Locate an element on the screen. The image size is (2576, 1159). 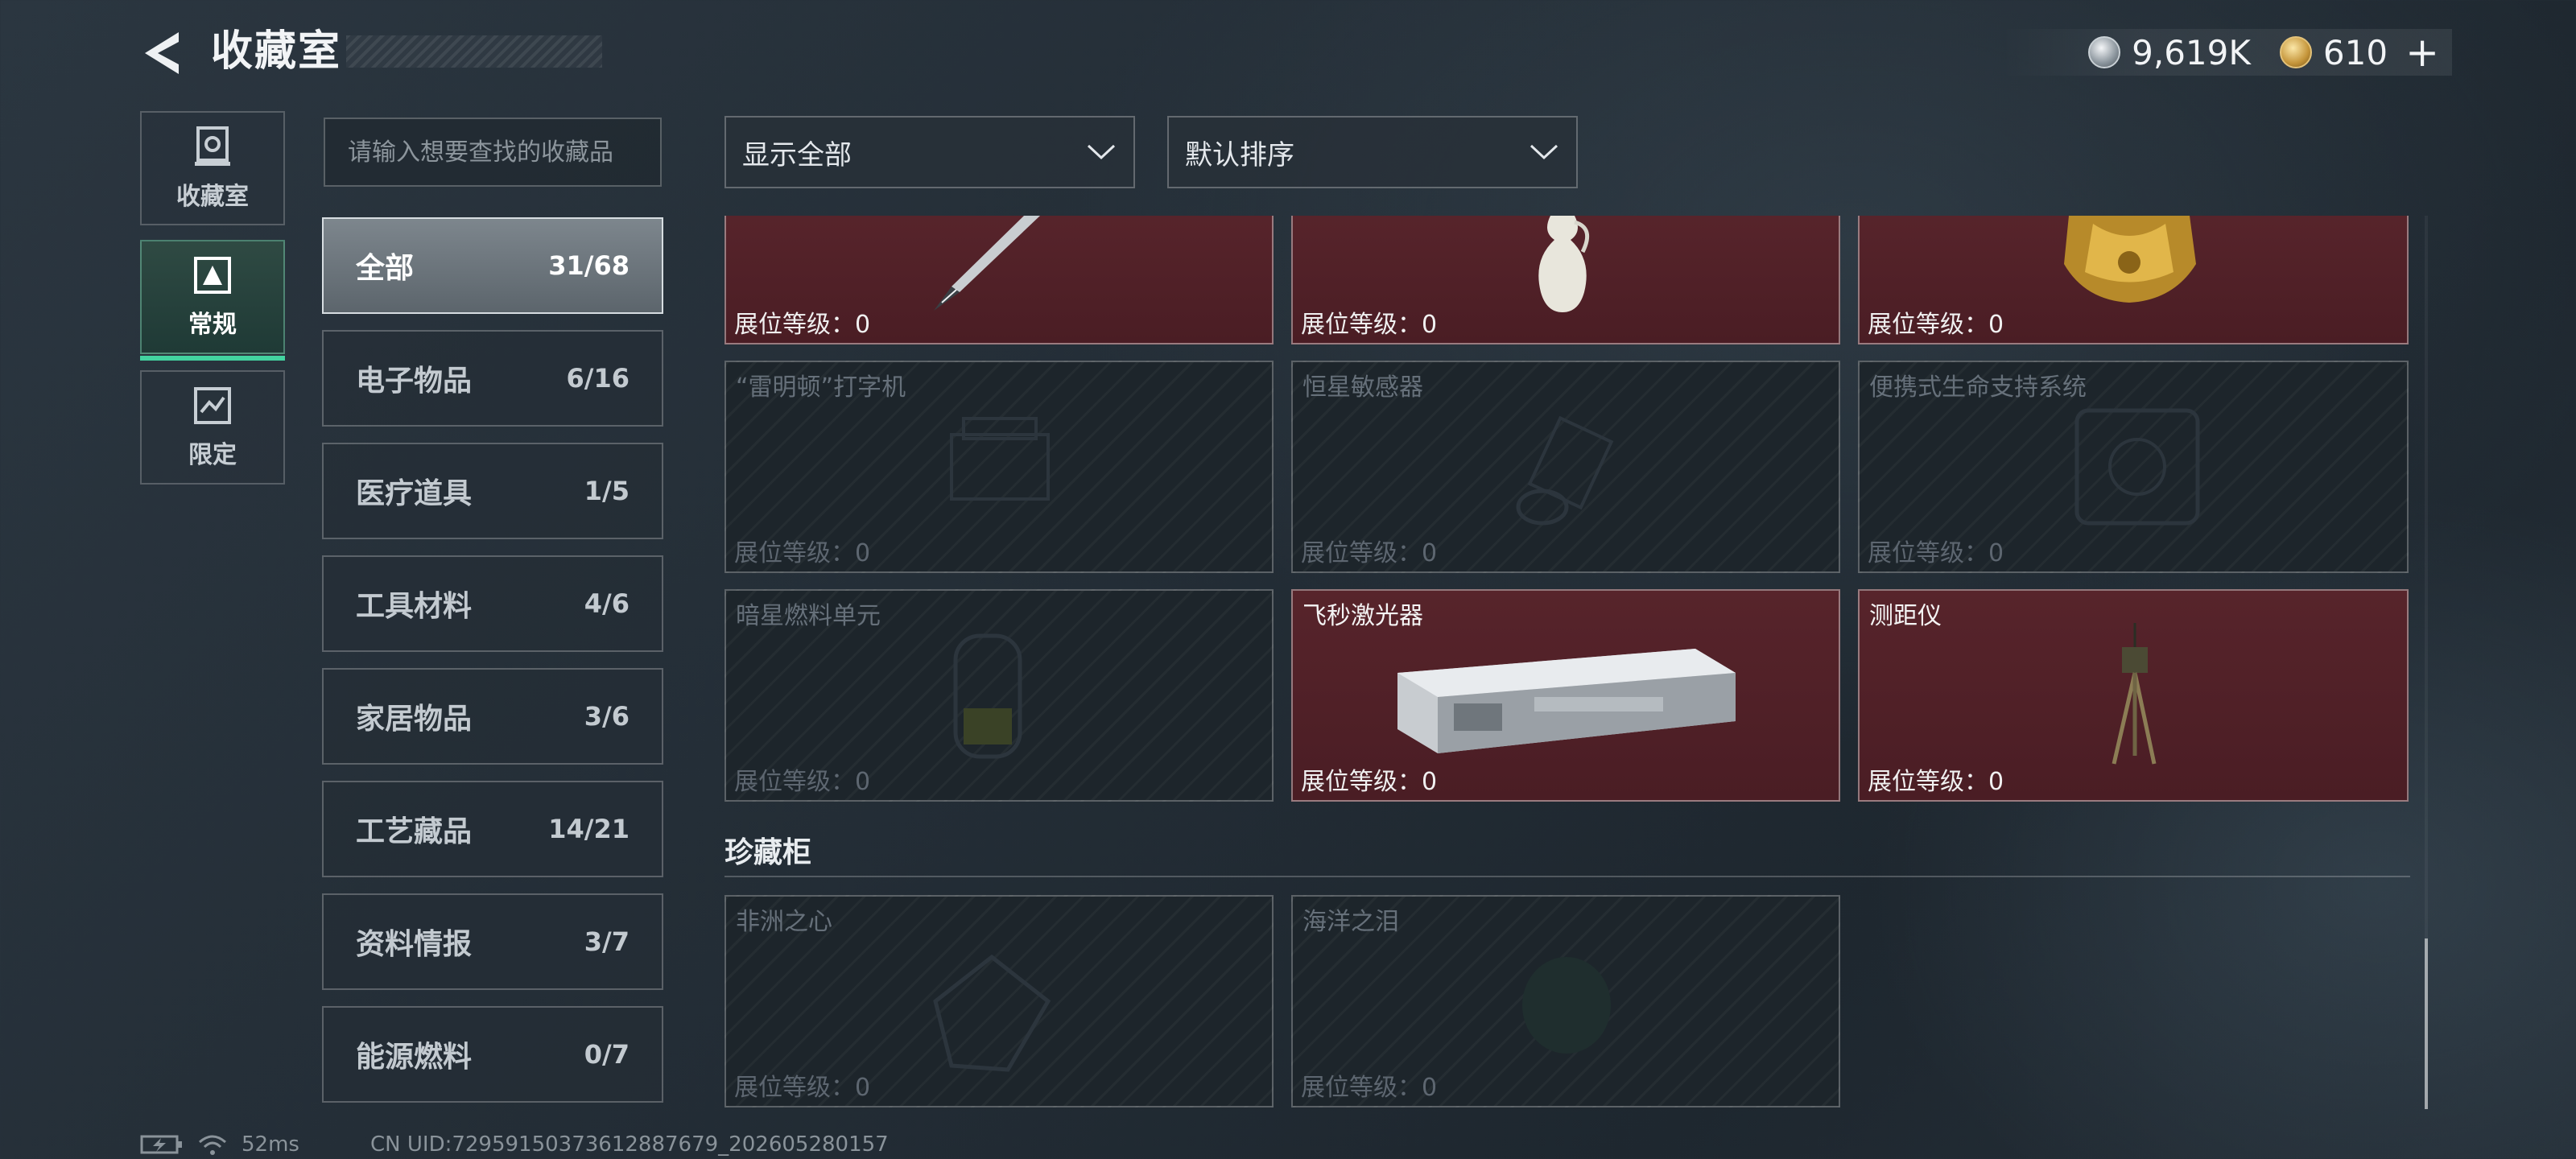
rail-limited-label: 限定 is located at coordinates (212, 455).